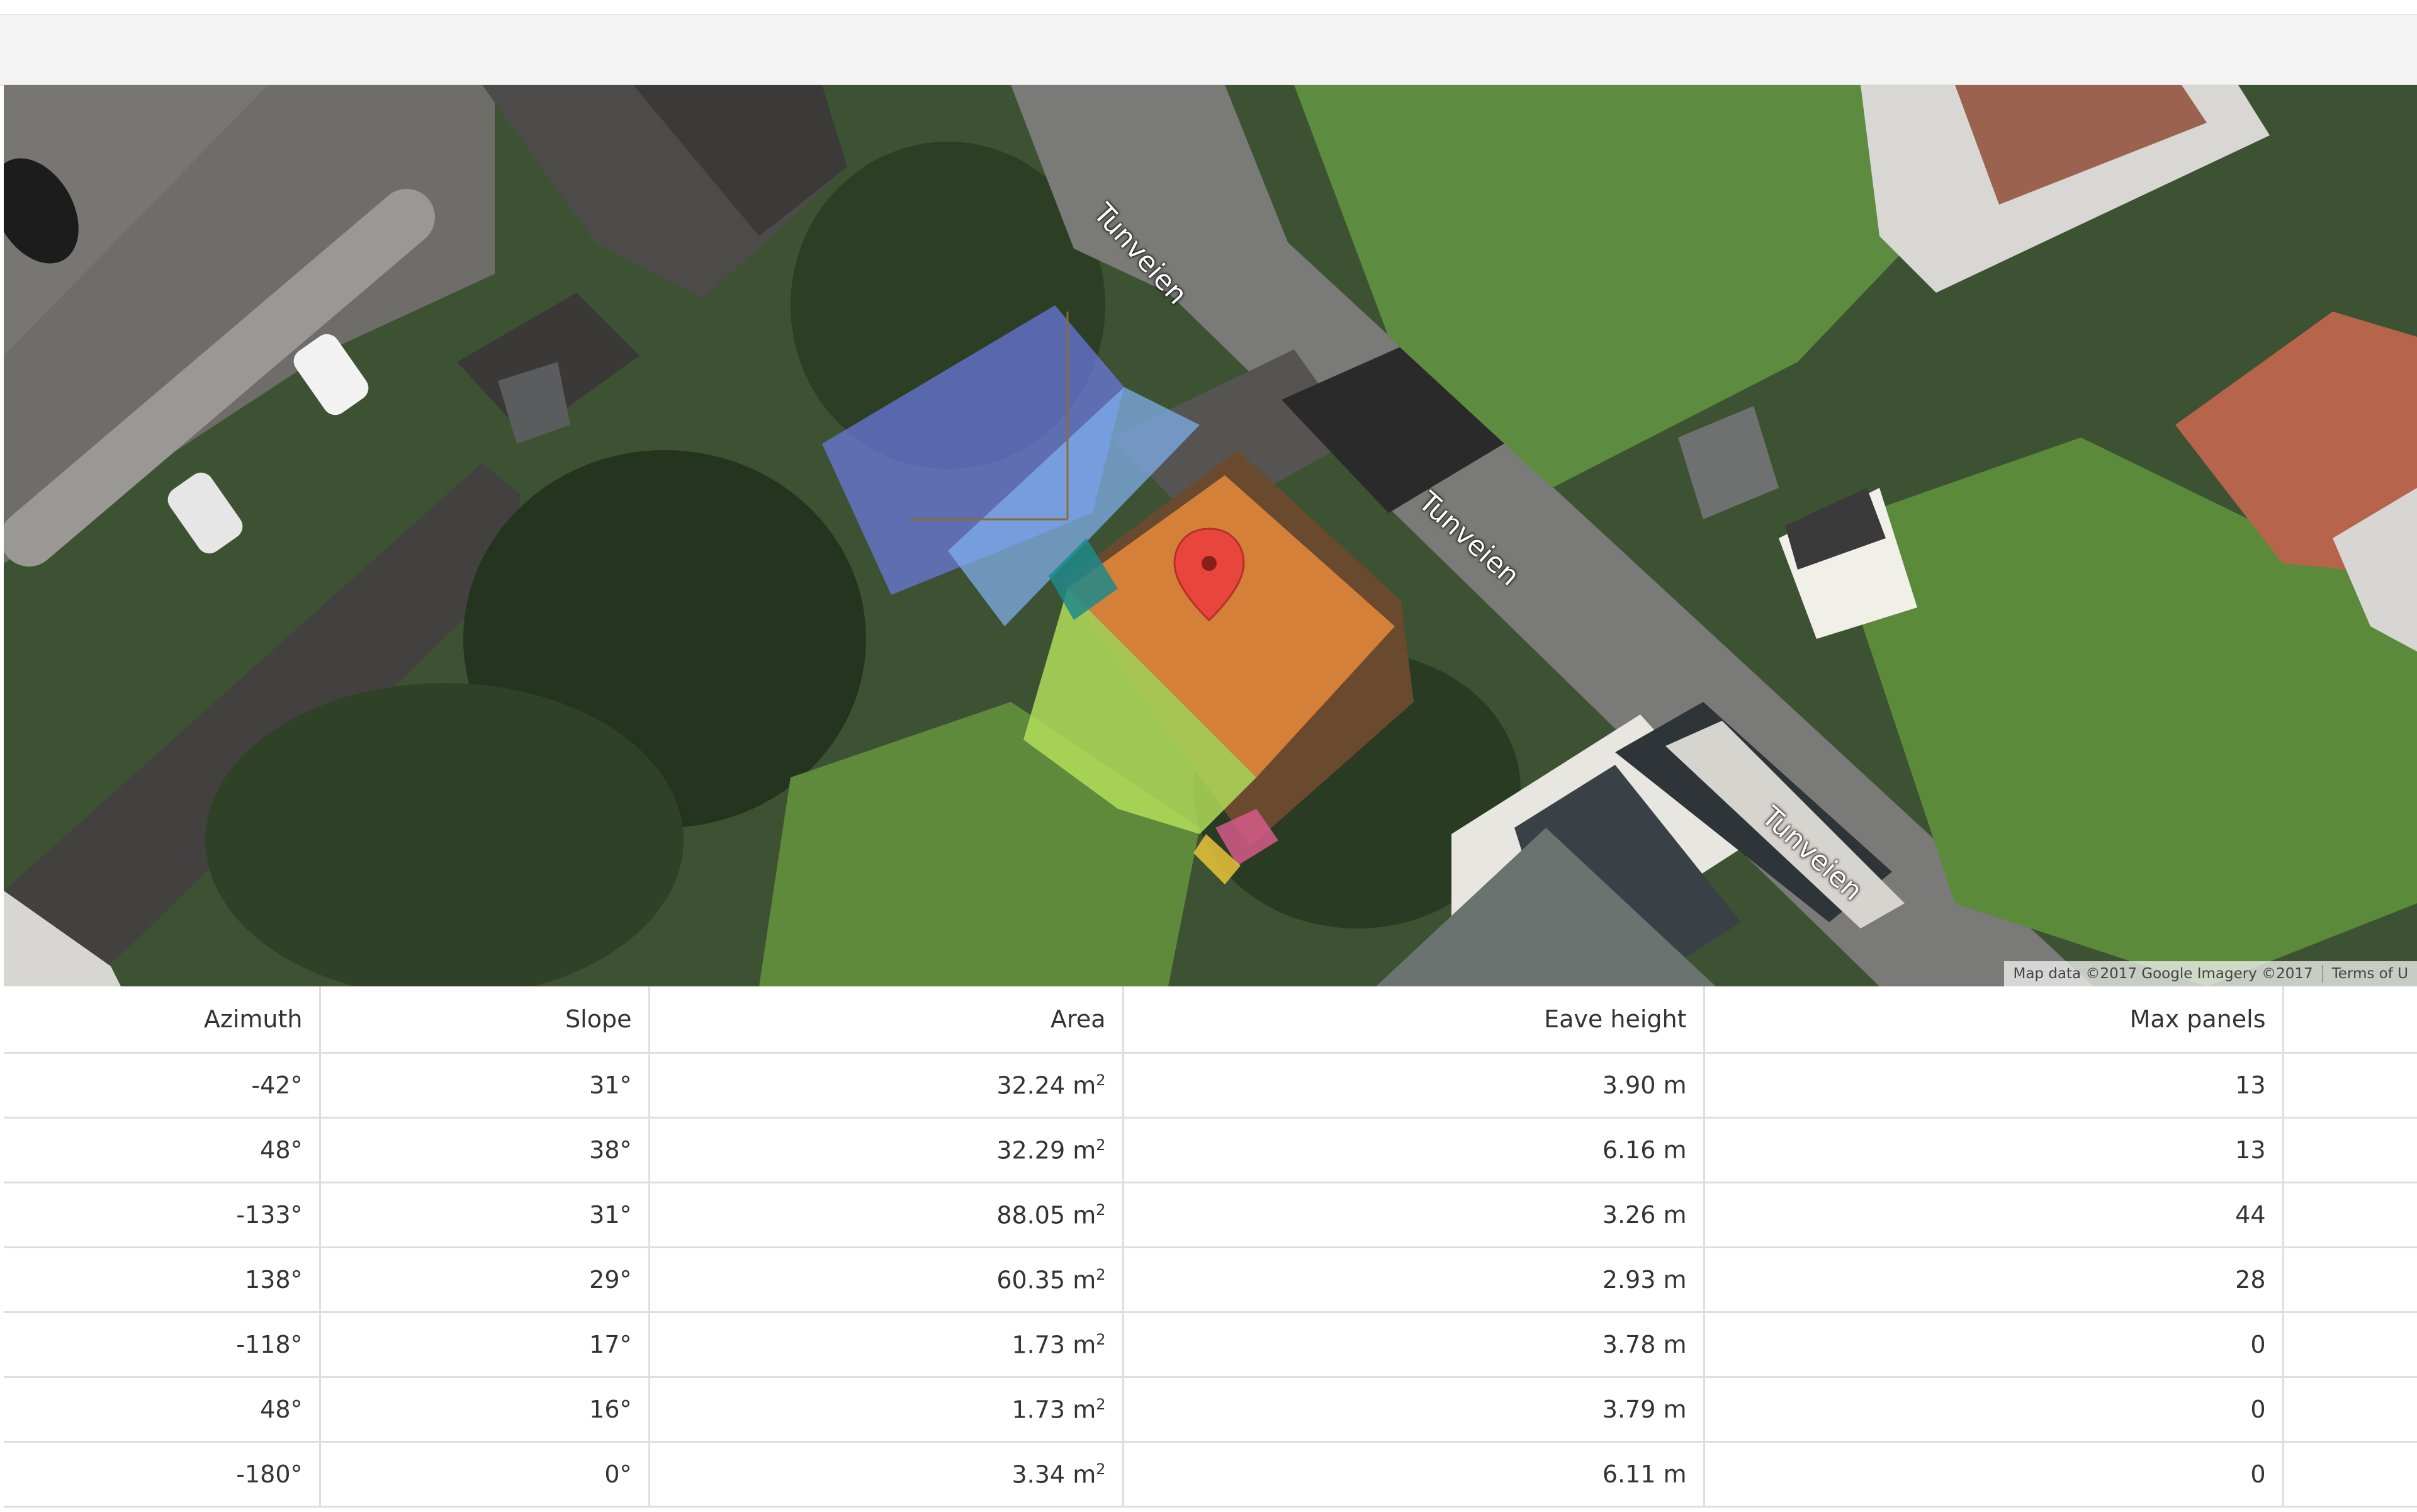  I want to click on slope-cell: 29°, so click(485, 1280).